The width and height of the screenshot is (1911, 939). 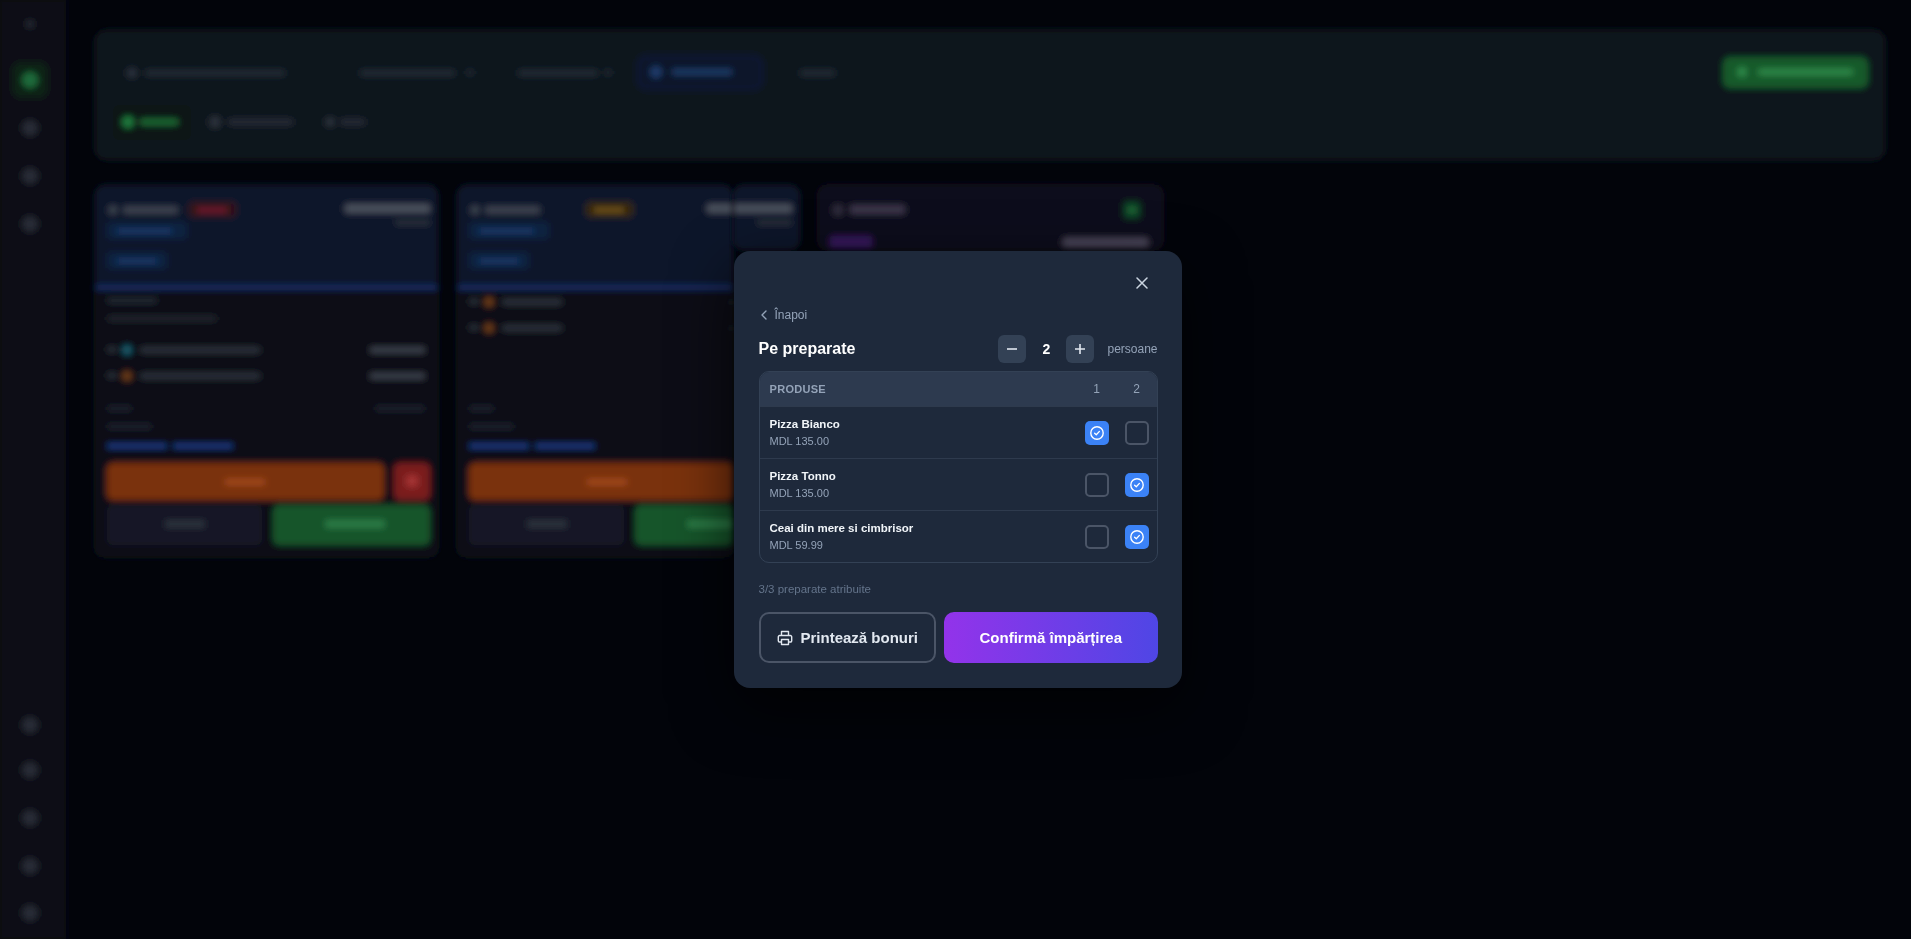 What do you see at coordinates (1132, 349) in the screenshot?
I see `people-unit-label: persoane` at bounding box center [1132, 349].